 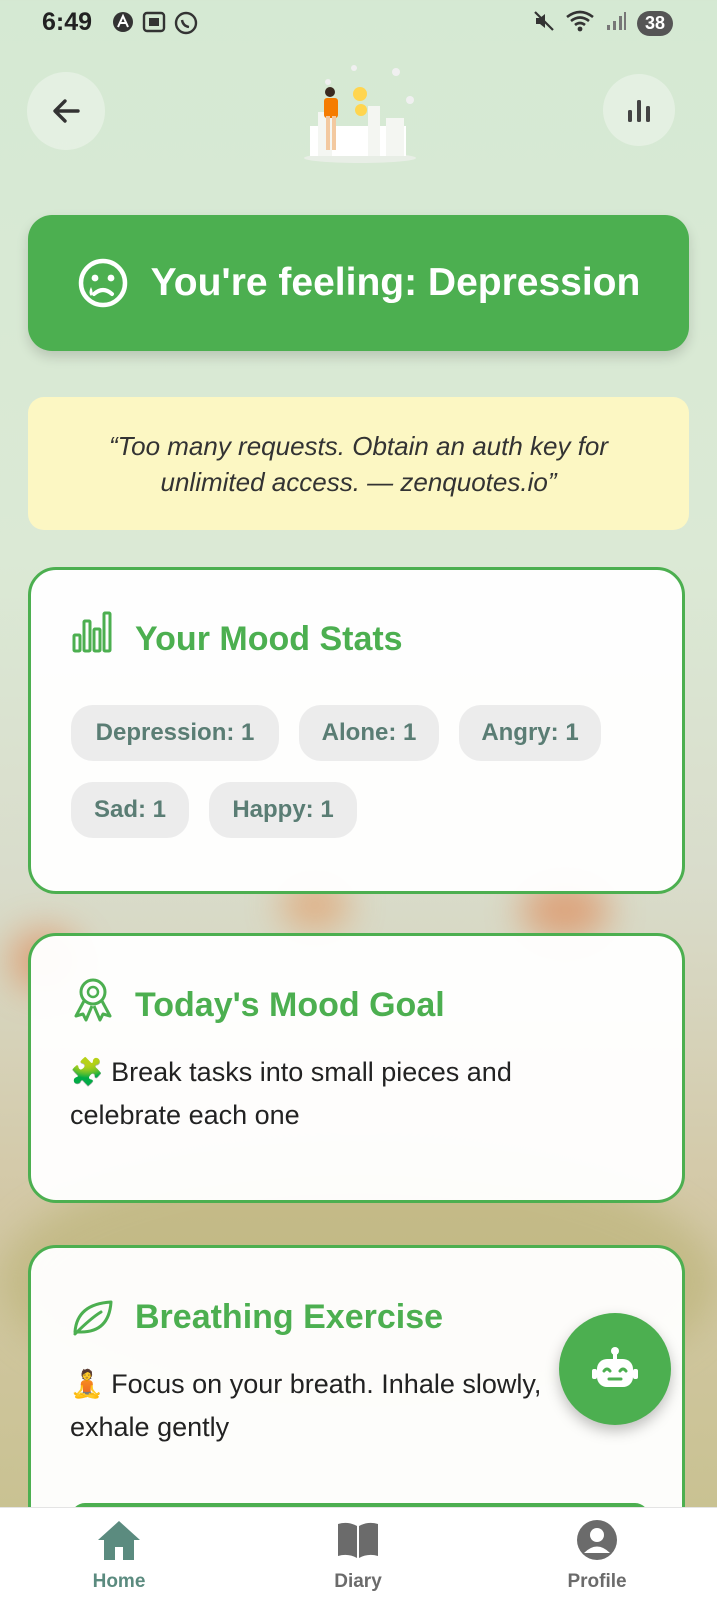 What do you see at coordinates (93, 1000) in the screenshot?
I see `award-icon` at bounding box center [93, 1000].